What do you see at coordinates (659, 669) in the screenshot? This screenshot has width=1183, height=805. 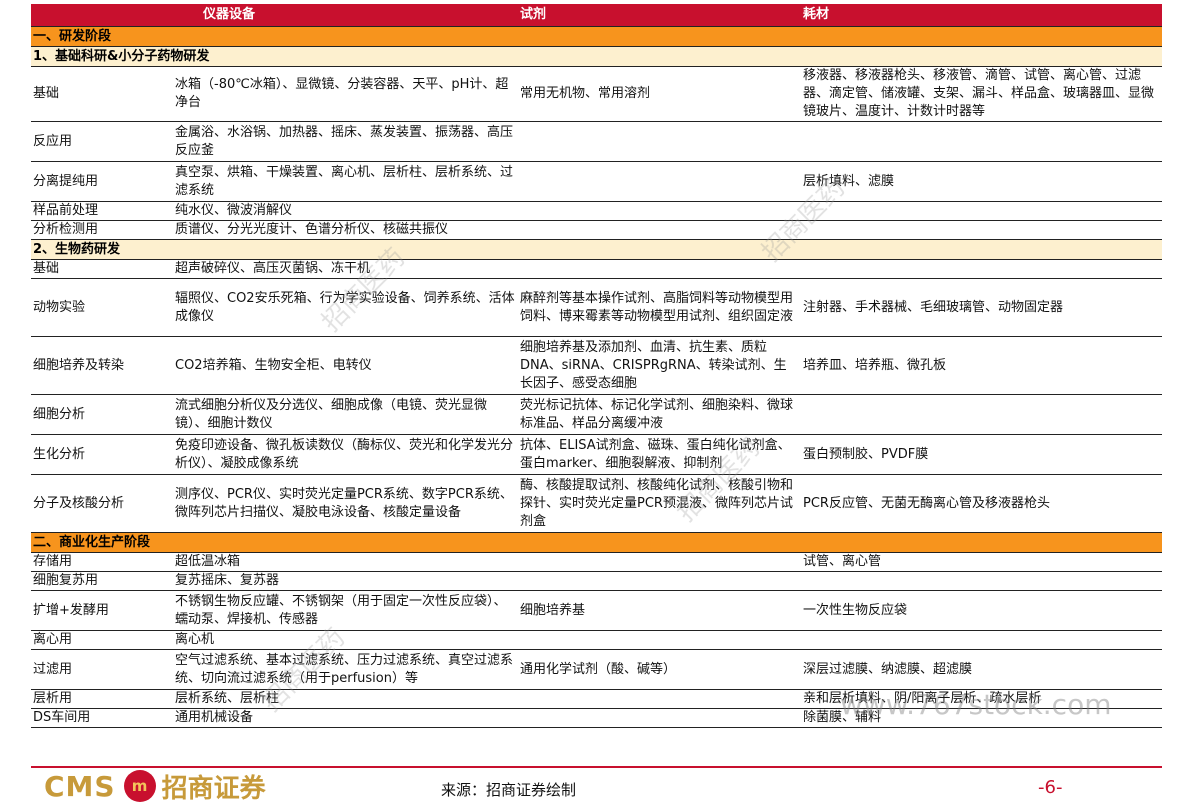 I see `cell-reagent: 通用化学试剂（酸、碱等）` at bounding box center [659, 669].